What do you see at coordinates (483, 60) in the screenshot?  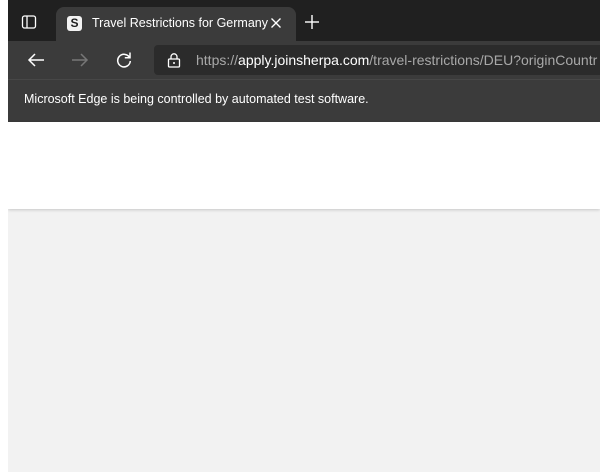 I see `url-path: /travel-restrictions/DEU?originCountr` at bounding box center [483, 60].